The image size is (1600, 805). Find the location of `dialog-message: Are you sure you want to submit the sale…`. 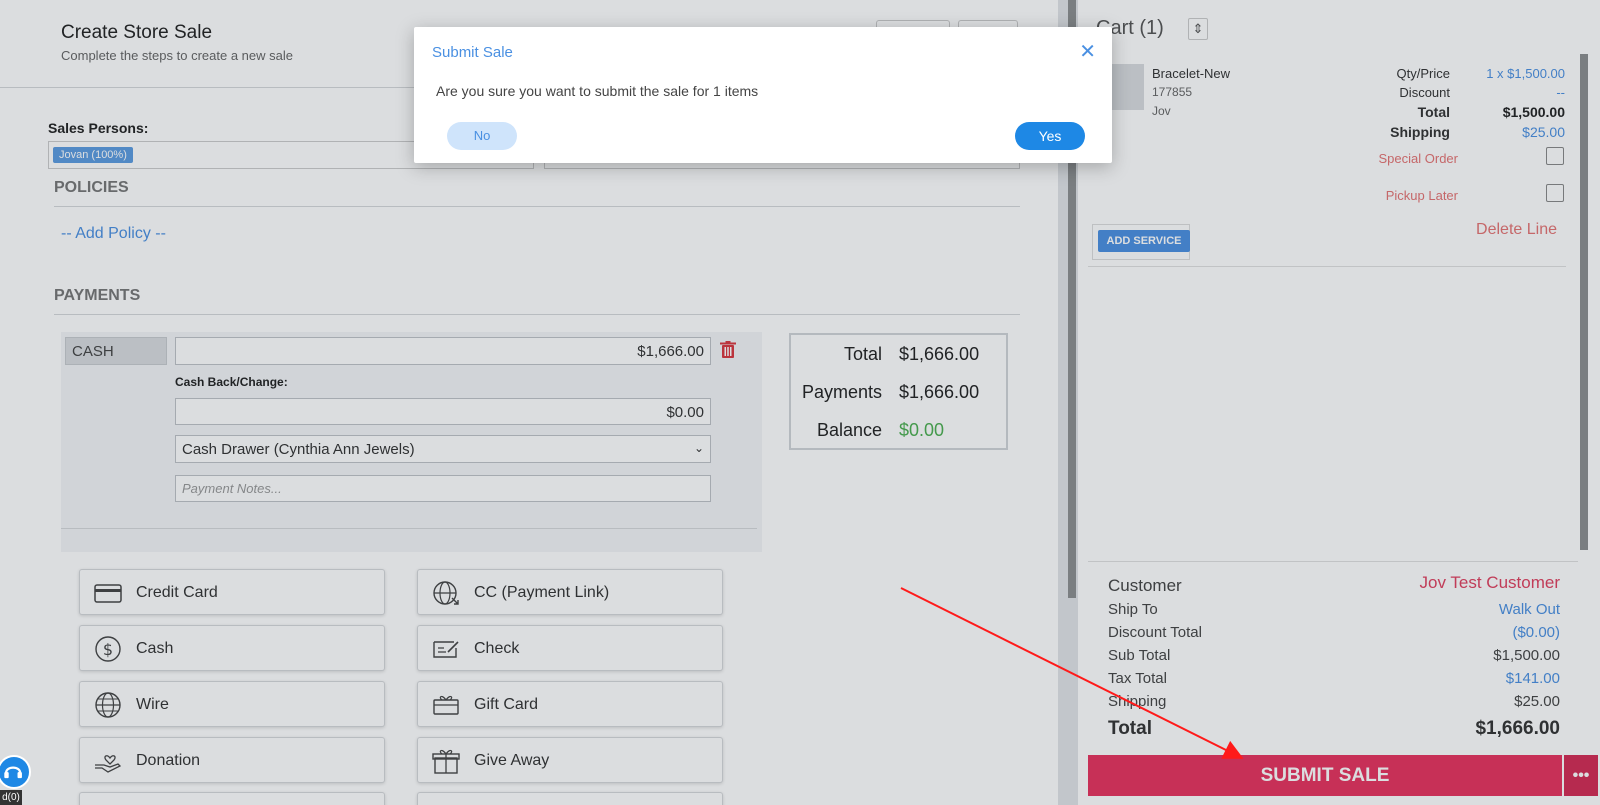

dialog-message: Are you sure you want to submit the sale… is located at coordinates (597, 91).